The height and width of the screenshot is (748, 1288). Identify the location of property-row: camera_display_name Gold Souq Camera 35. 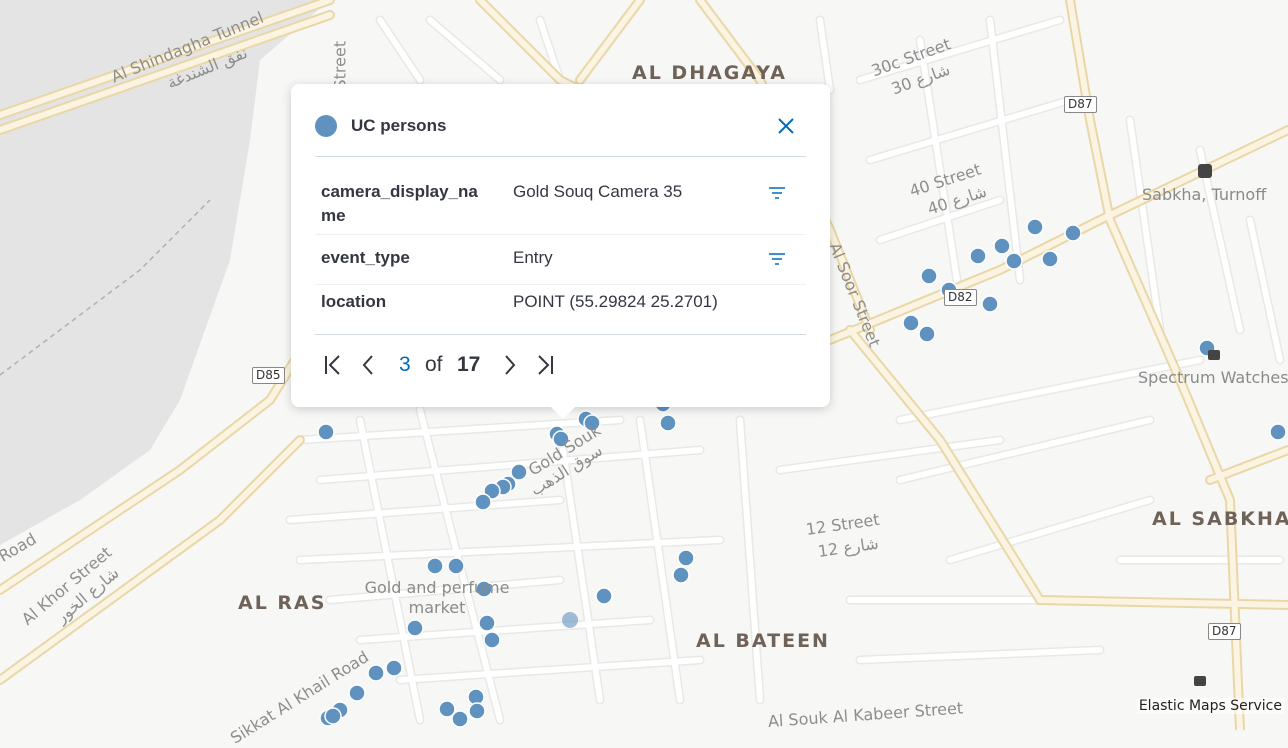
(560, 207).